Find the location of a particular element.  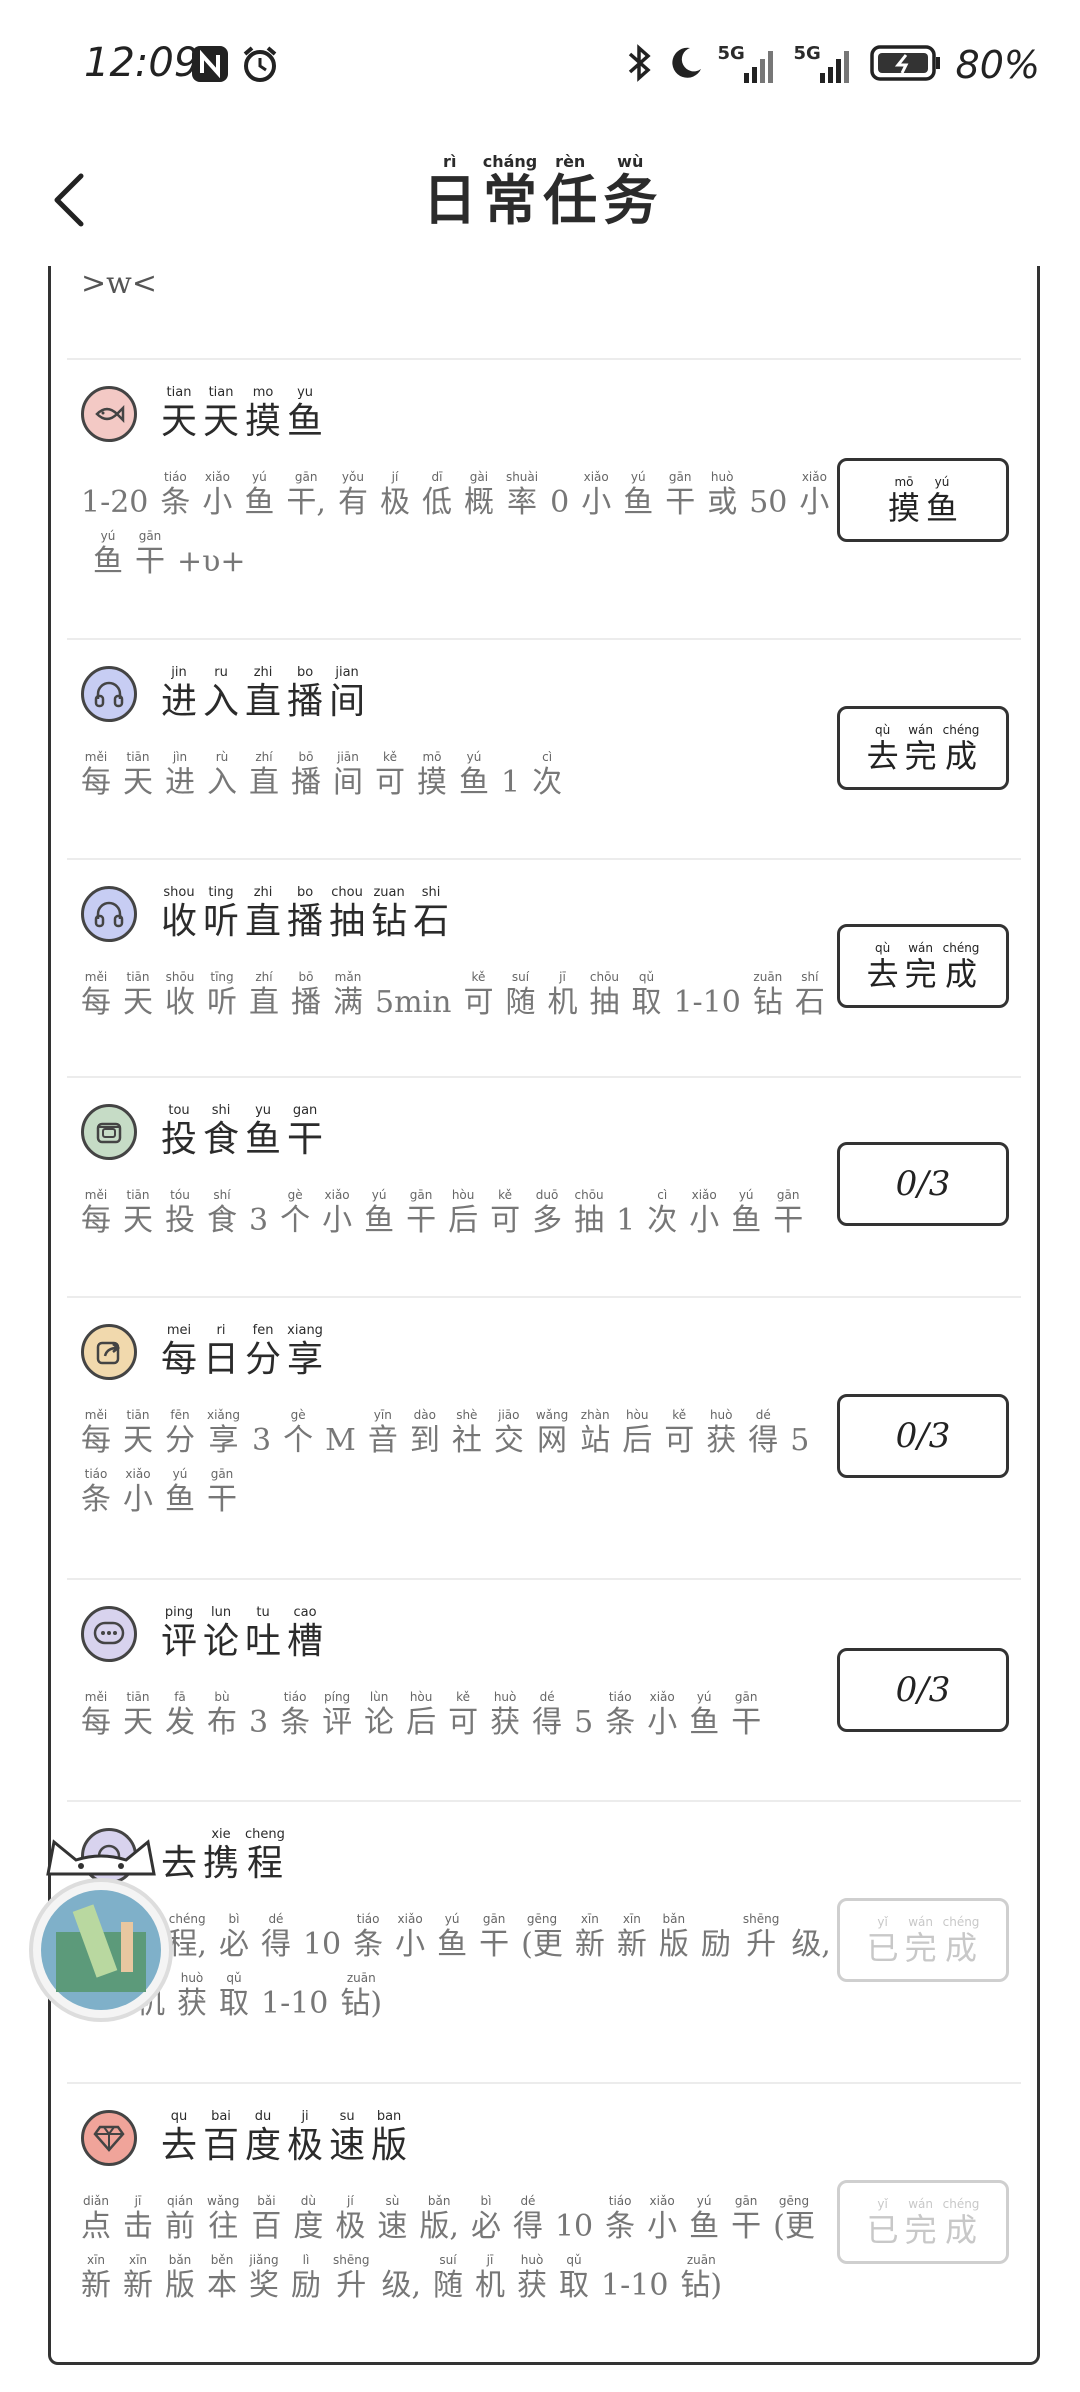

action-button: mō 摸 yú 鱼 is located at coordinates (923, 500).